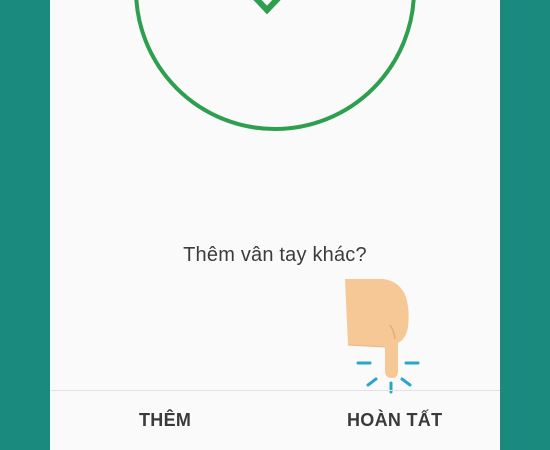 This screenshot has width=550, height=450. What do you see at coordinates (165, 420) in the screenshot?
I see `add-fingerprint-button: THÊM` at bounding box center [165, 420].